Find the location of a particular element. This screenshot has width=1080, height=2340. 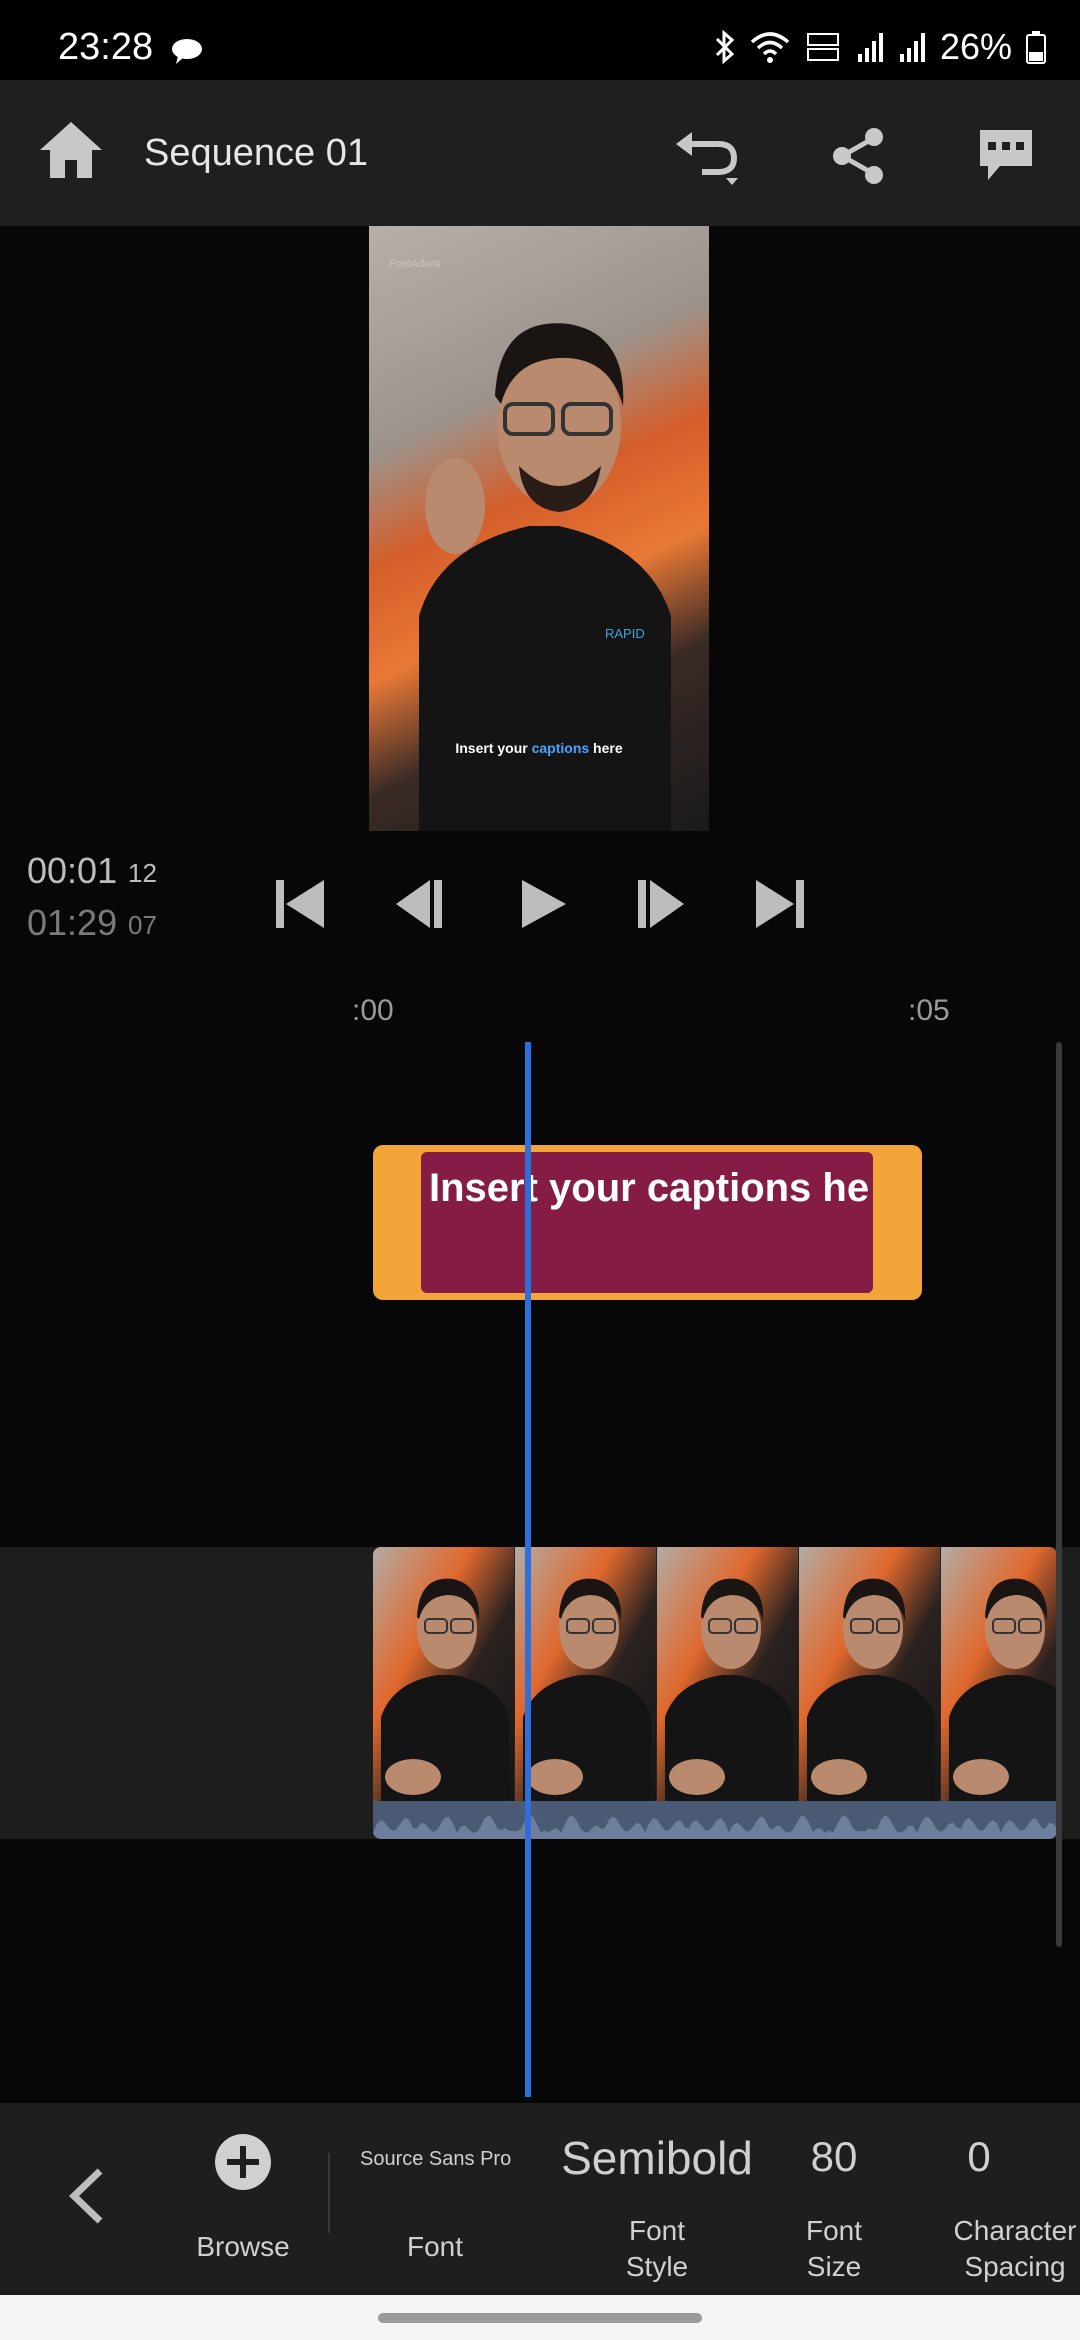

caption-clip-text: Insert your captions he is located at coordinates (649, 1188).